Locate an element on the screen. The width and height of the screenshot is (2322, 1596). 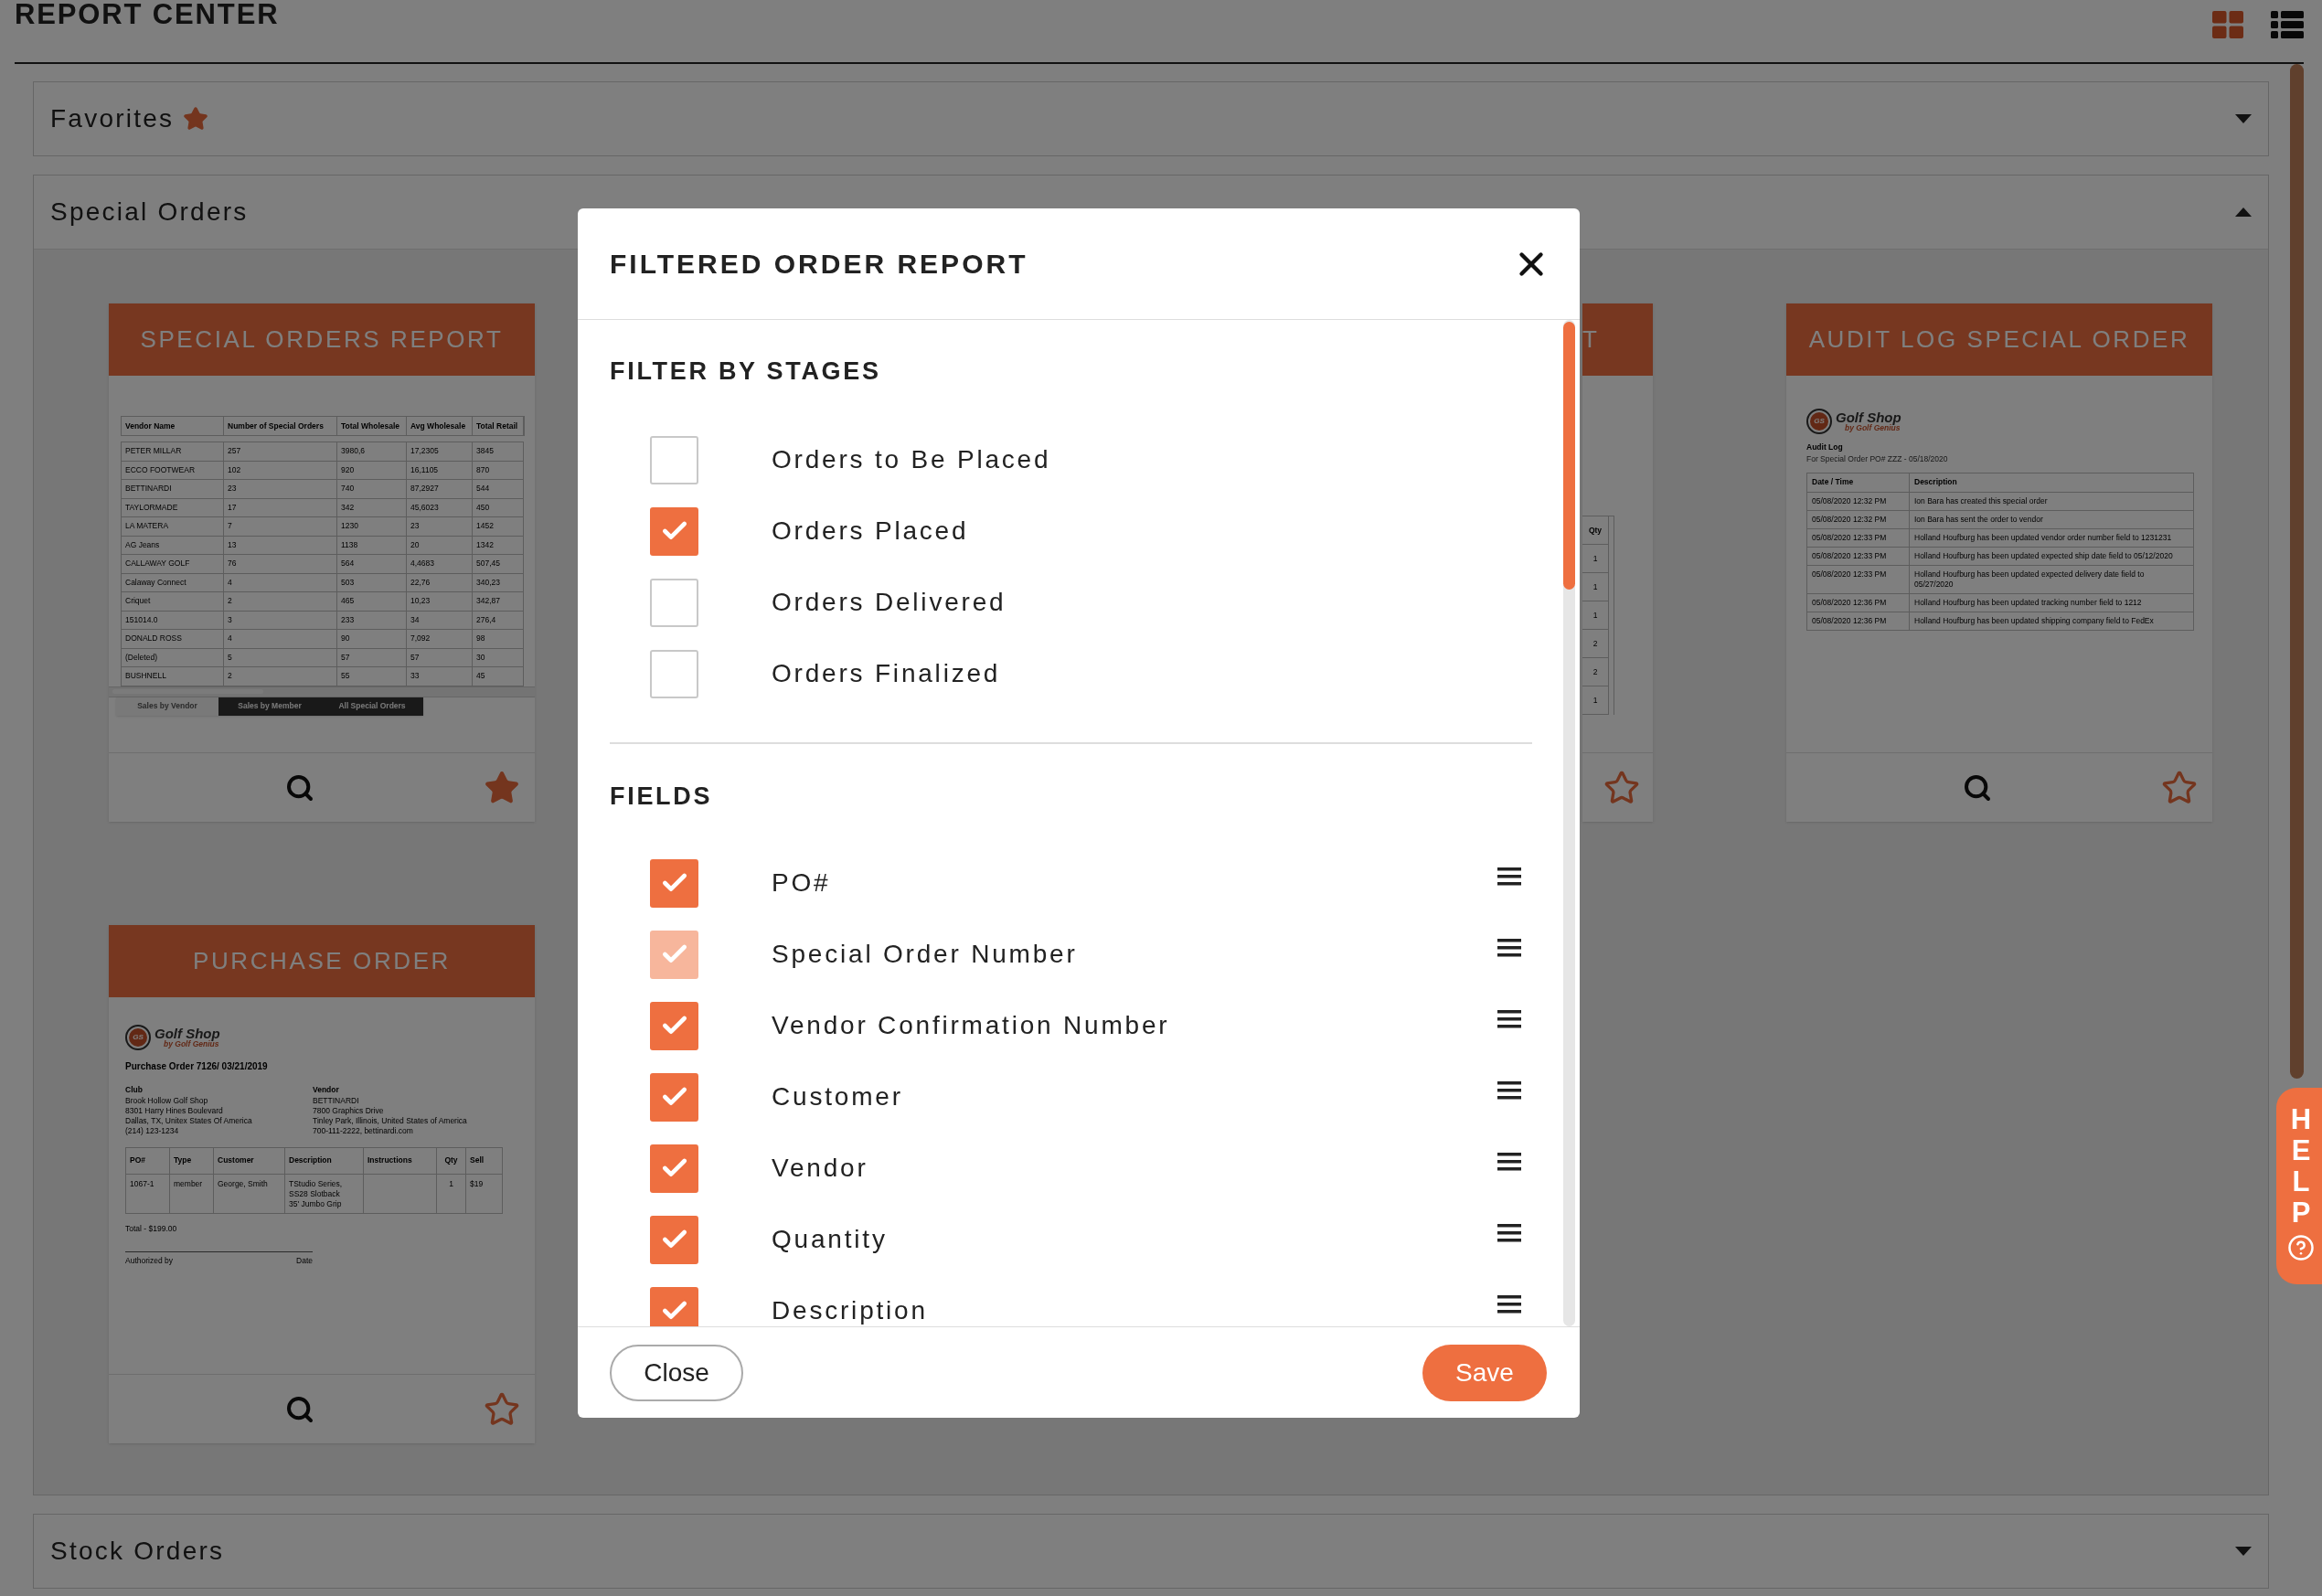
table-cell: (Deleted) is located at coordinates (173, 657).